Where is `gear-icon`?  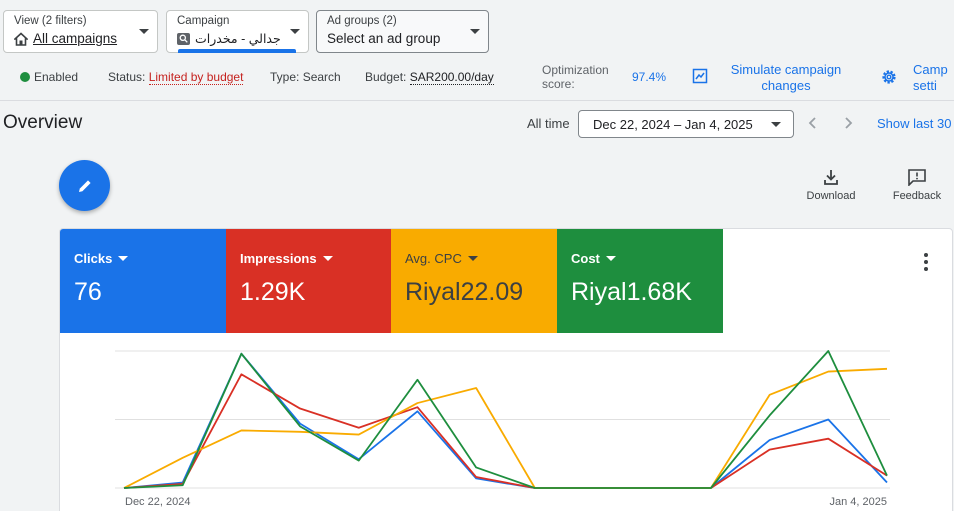
gear-icon is located at coordinates (889, 77).